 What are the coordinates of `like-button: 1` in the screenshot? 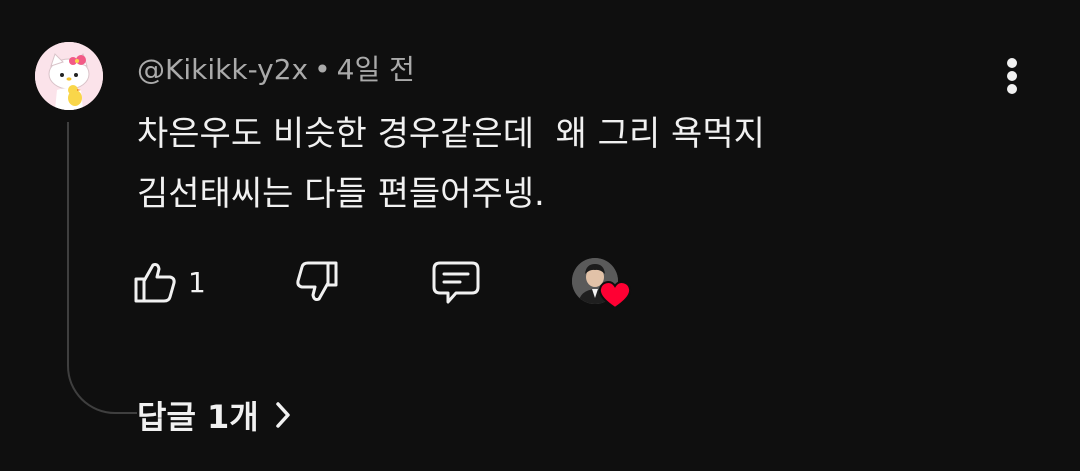 It's located at (169, 282).